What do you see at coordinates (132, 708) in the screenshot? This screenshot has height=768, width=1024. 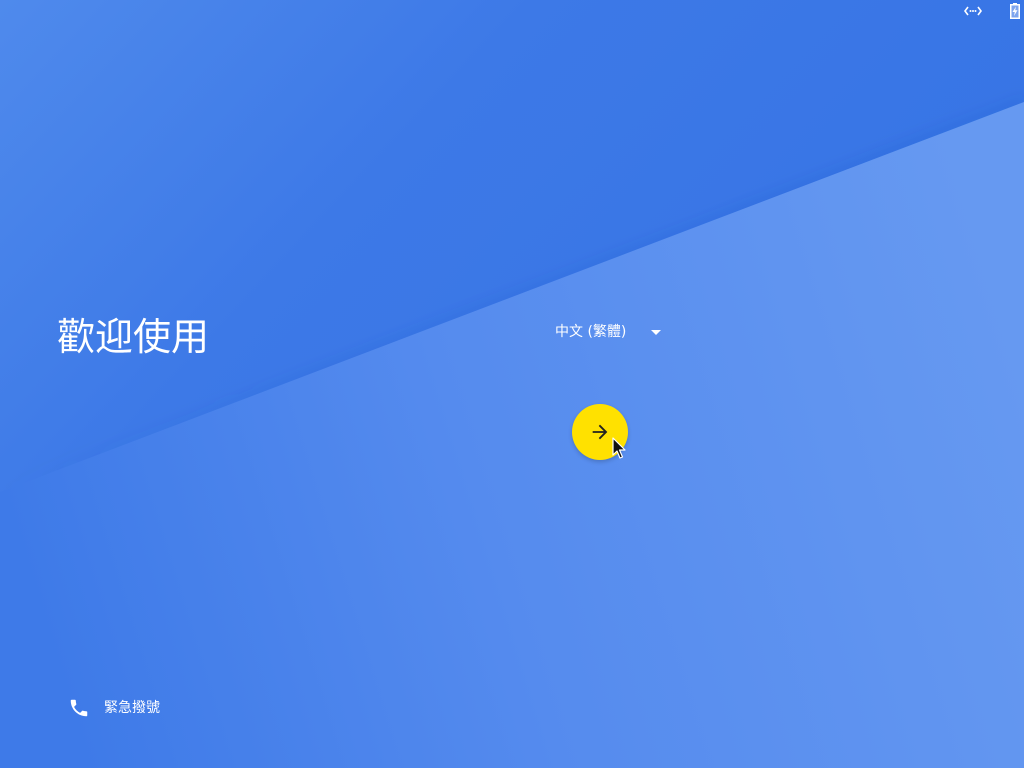 I see `emergency-call-label: 緊急撥號` at bounding box center [132, 708].